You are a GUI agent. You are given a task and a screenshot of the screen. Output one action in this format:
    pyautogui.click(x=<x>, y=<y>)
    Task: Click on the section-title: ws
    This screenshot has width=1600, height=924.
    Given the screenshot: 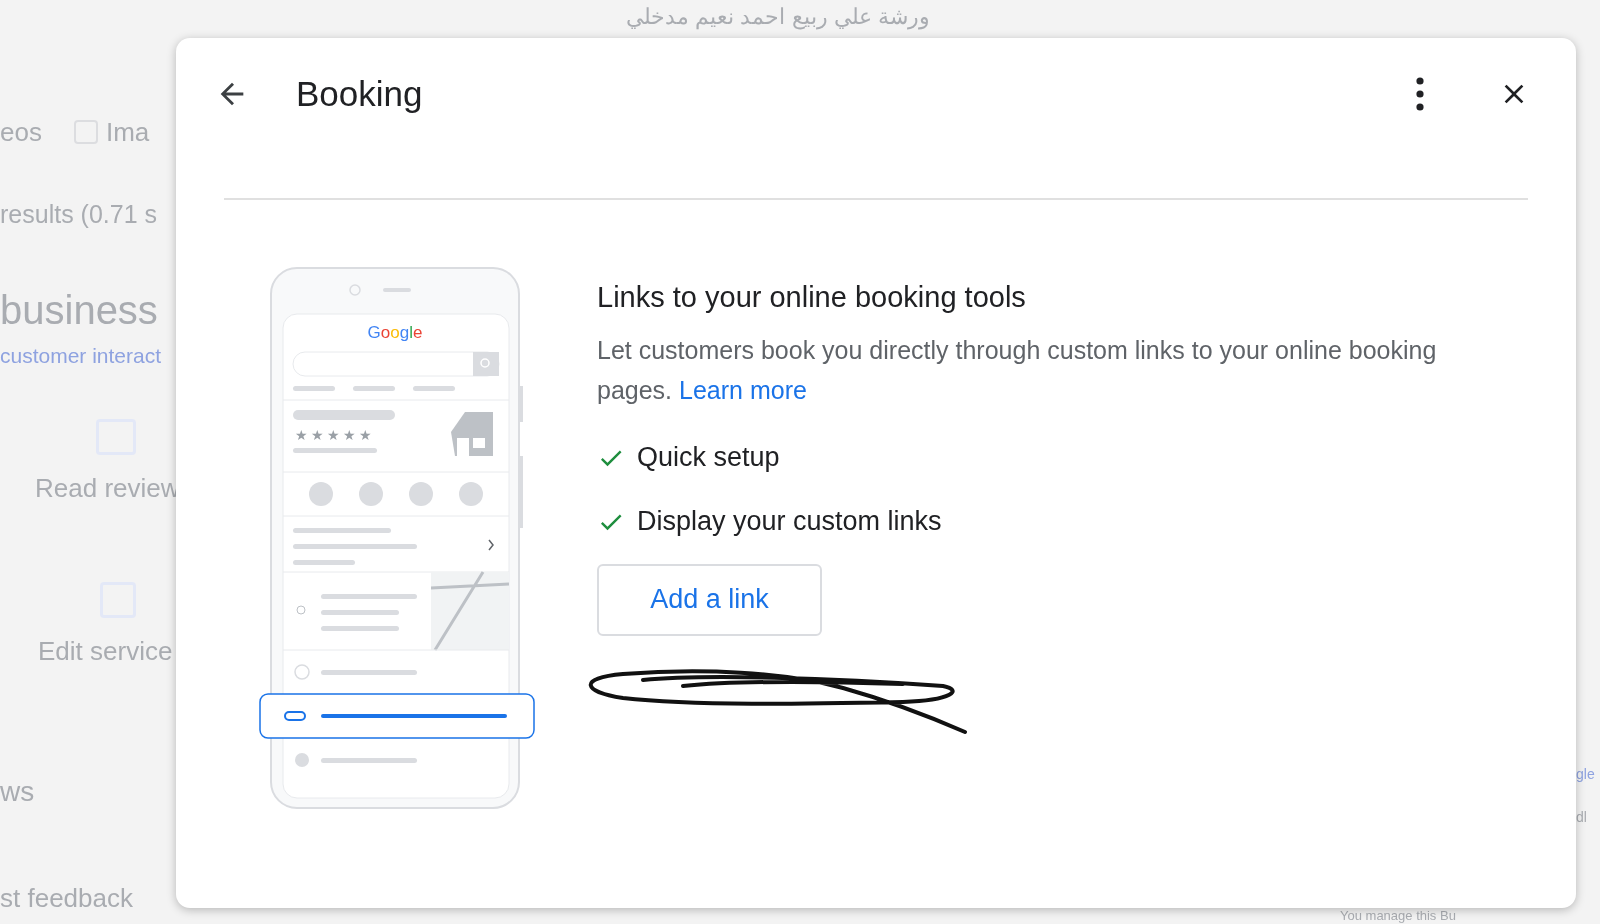 What is the action you would take?
    pyautogui.click(x=18, y=792)
    